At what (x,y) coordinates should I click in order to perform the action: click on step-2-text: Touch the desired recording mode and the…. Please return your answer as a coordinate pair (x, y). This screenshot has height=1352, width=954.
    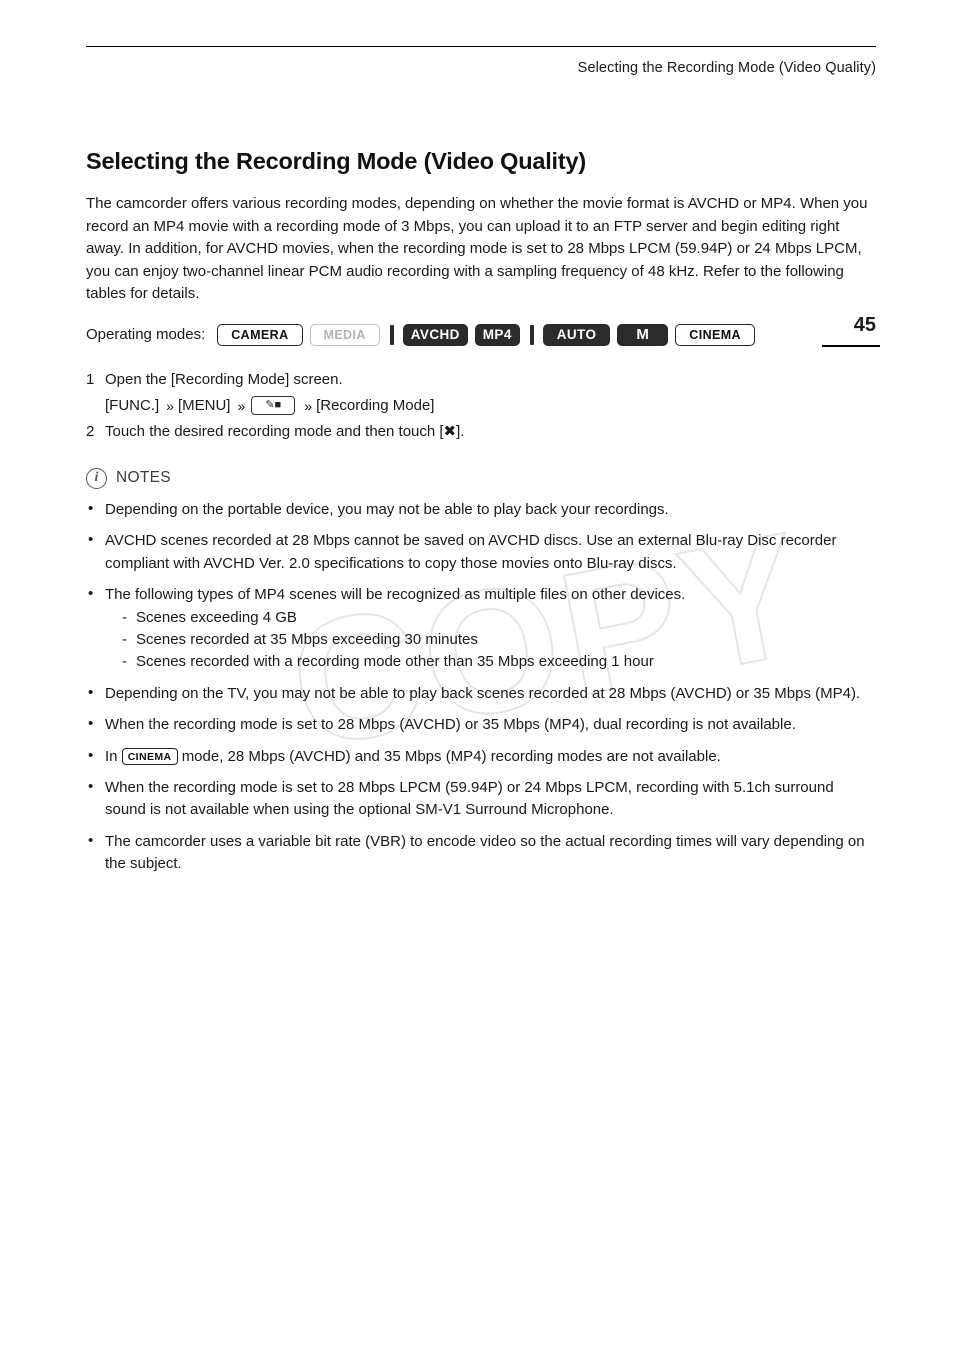
    Looking at the image, I should click on (285, 431).